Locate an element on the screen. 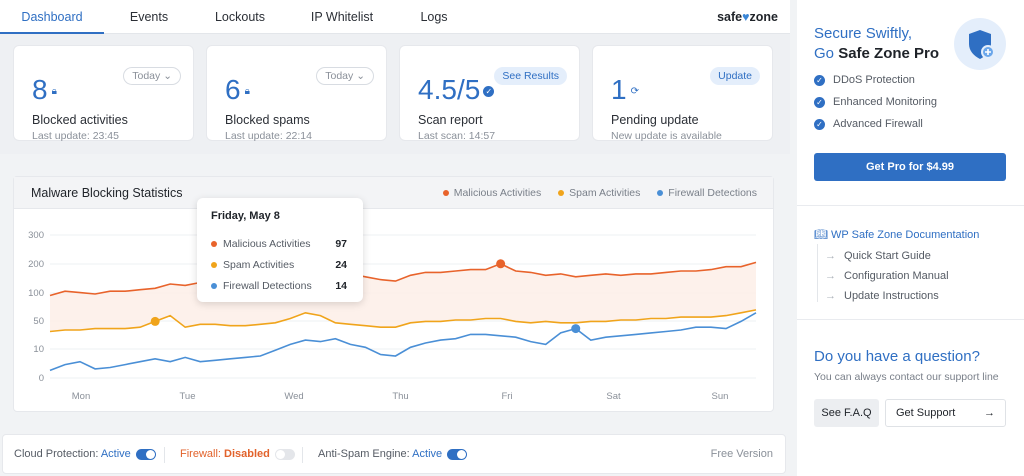  feature-firewall: ✓ Advanced Firewall is located at coordinates (868, 124).